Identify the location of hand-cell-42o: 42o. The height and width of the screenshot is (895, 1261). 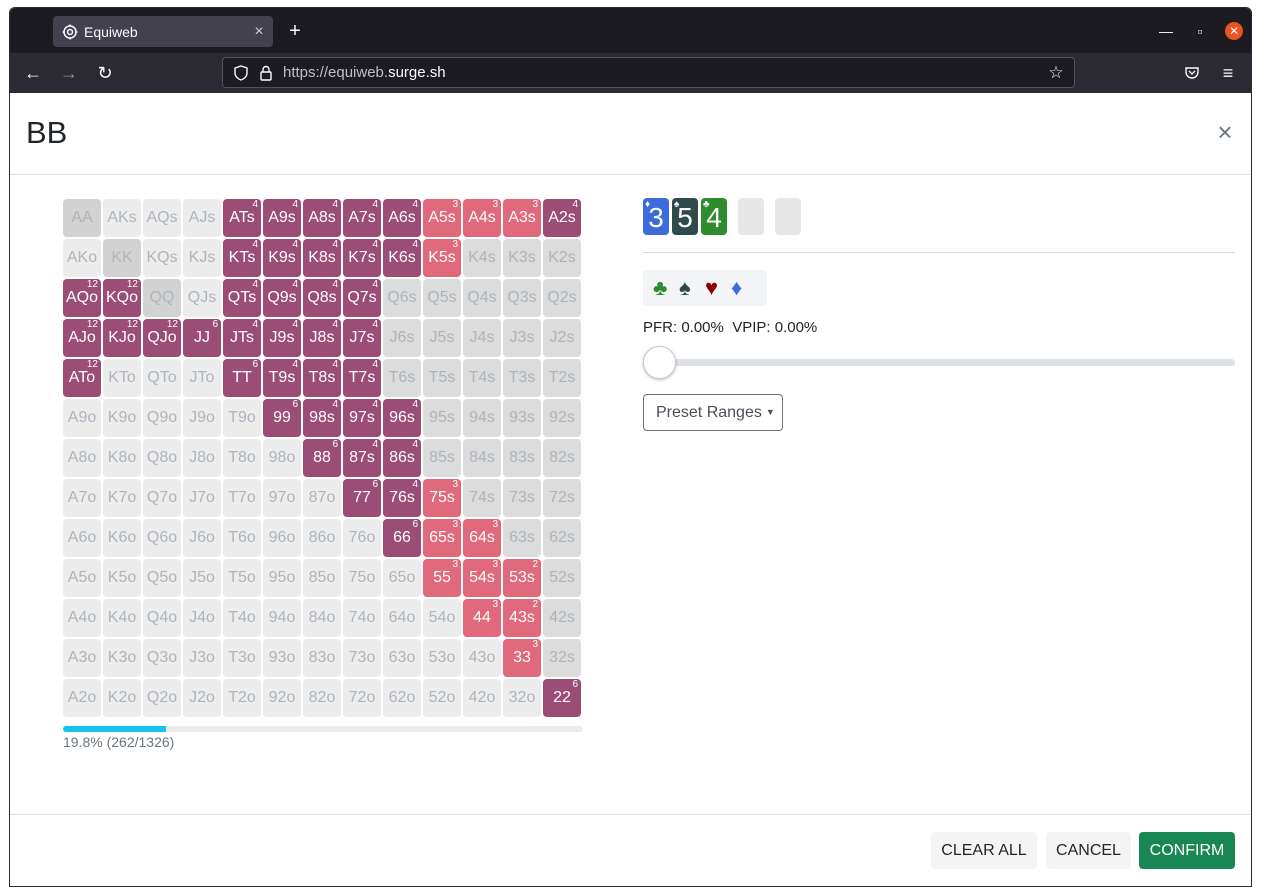
(482, 698).